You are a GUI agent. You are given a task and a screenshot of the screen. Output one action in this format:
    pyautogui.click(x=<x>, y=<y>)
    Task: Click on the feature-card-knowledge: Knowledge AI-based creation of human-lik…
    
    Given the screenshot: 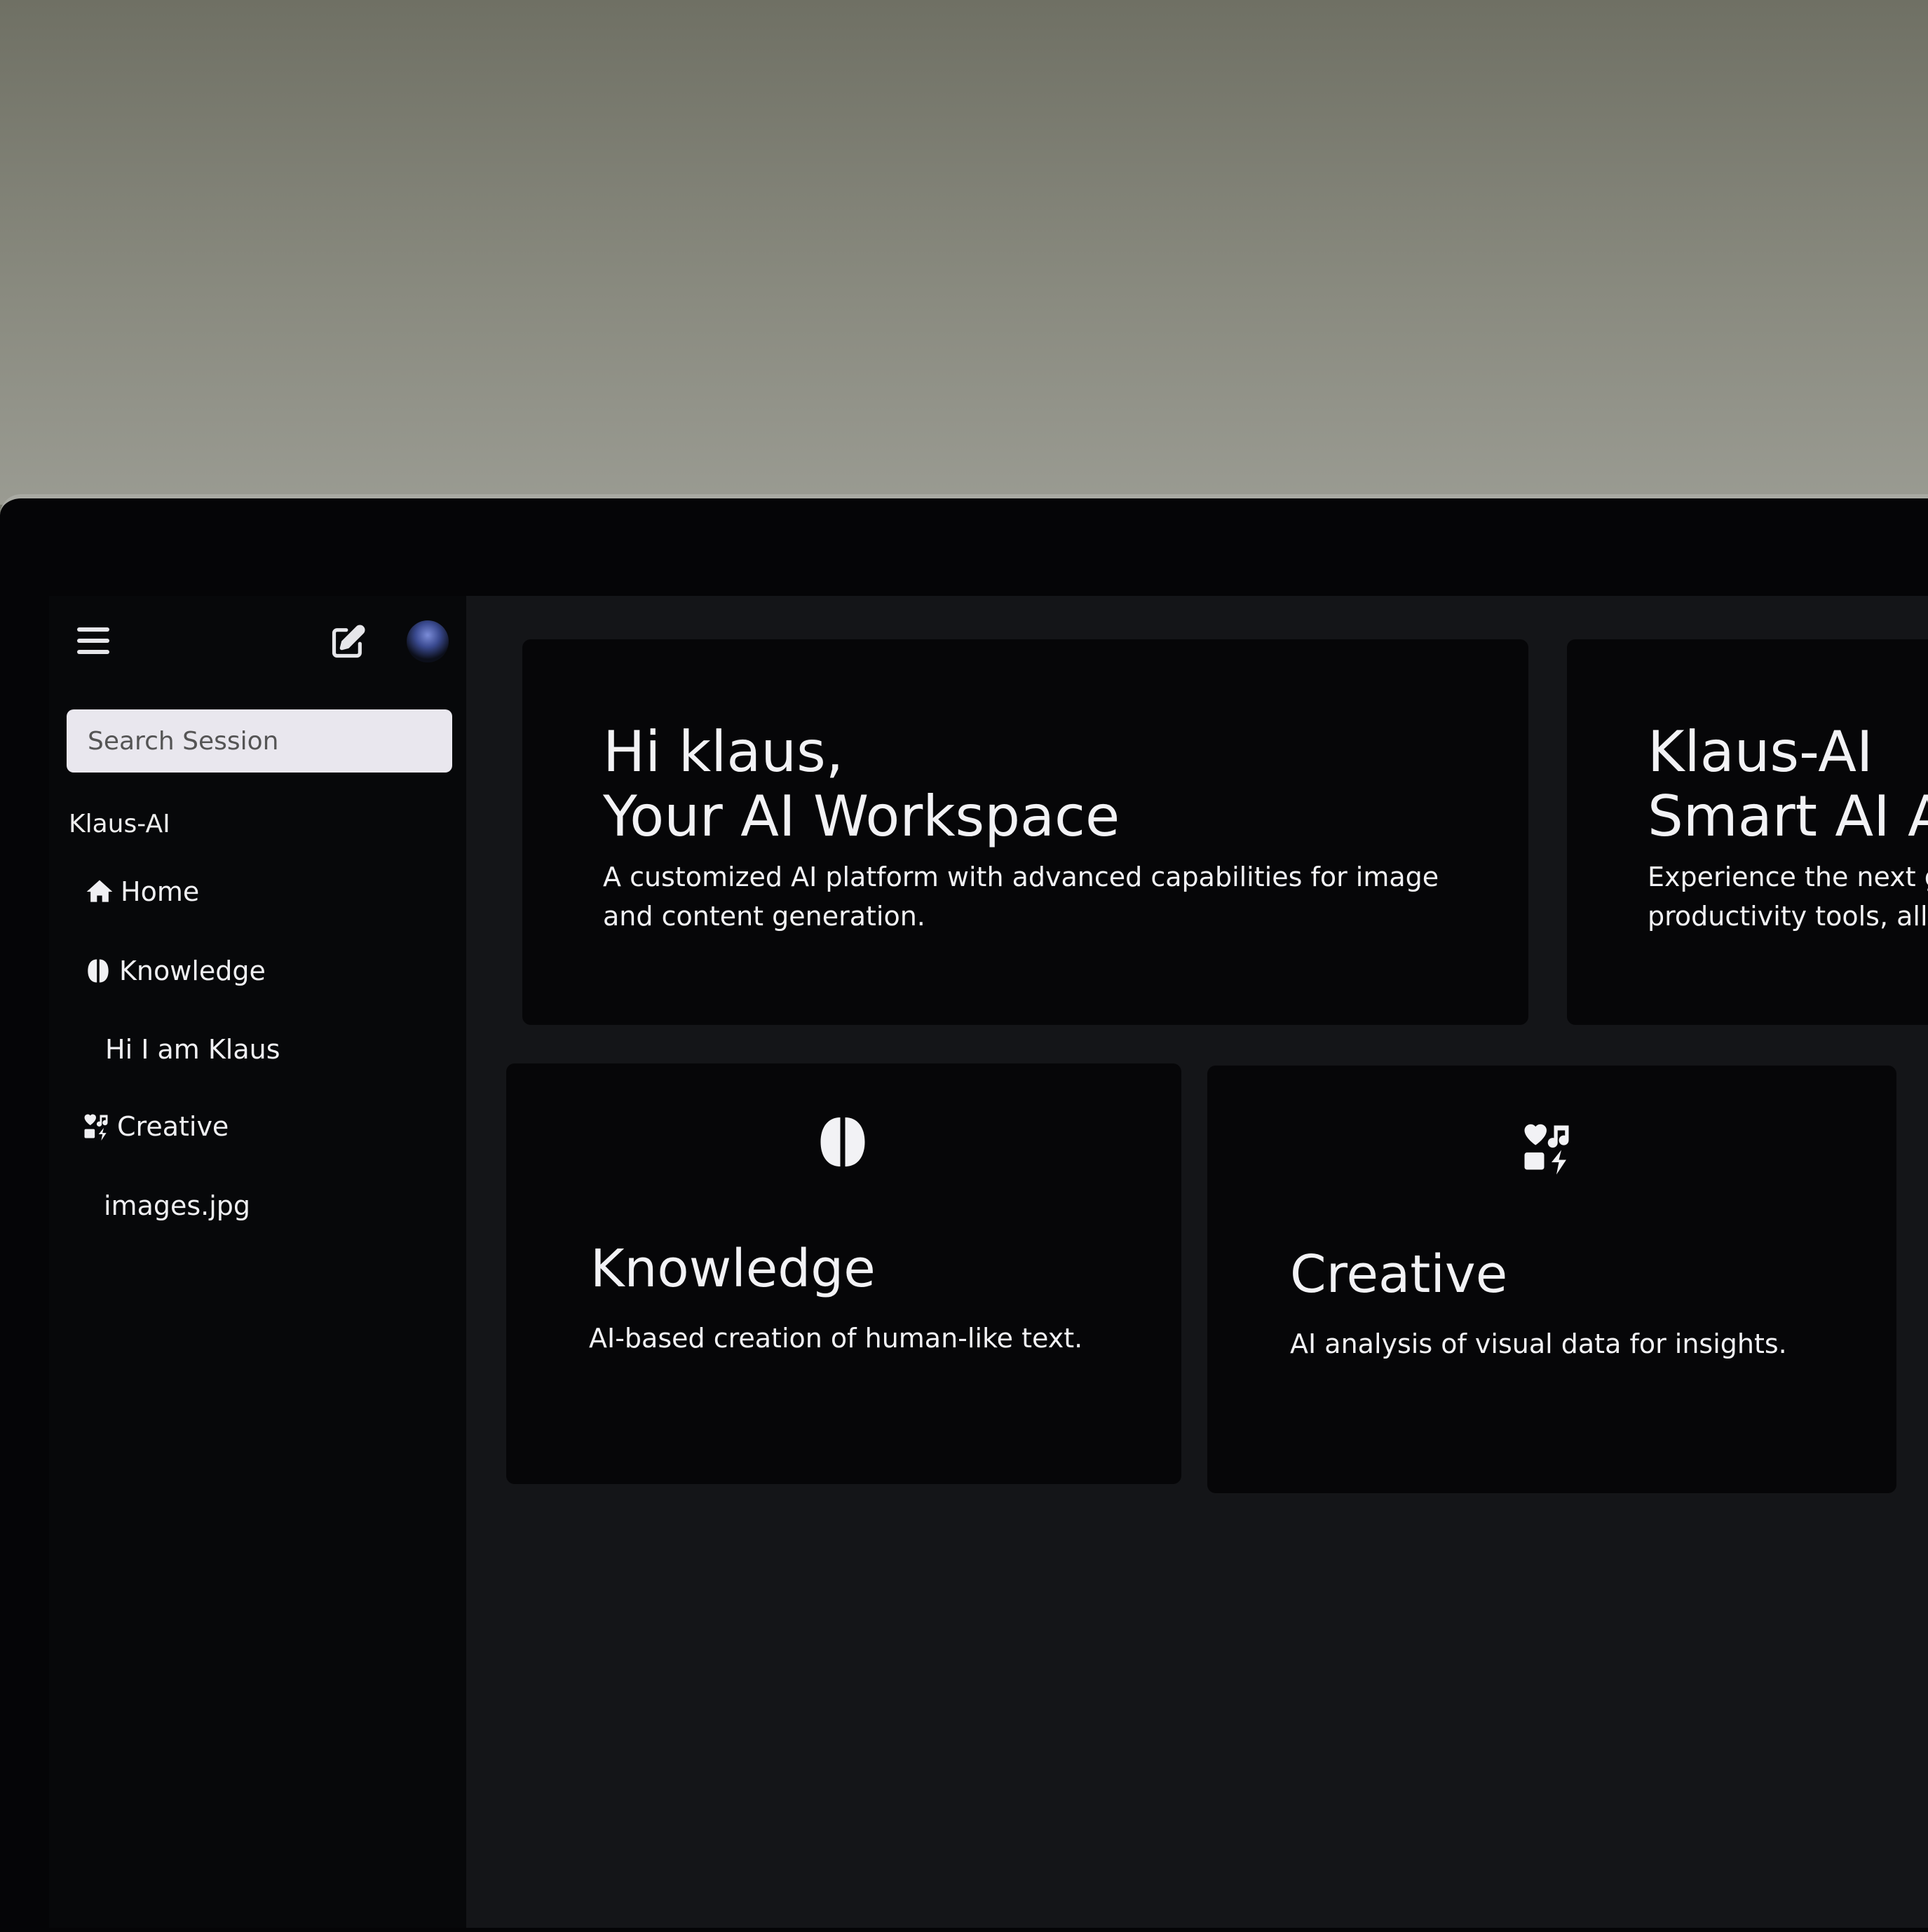 What is the action you would take?
    pyautogui.click(x=843, y=1273)
    